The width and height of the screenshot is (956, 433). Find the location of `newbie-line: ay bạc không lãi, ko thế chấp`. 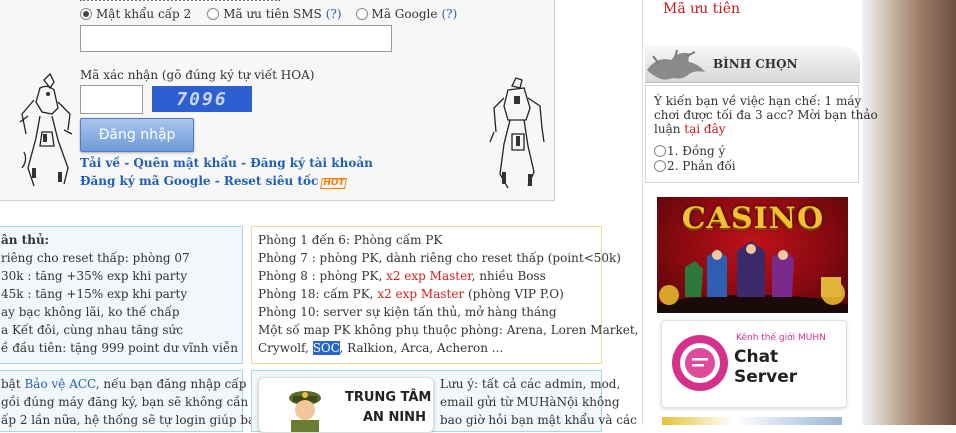

newbie-line: ay bạc không lãi, ko thế chấp is located at coordinates (90, 312).